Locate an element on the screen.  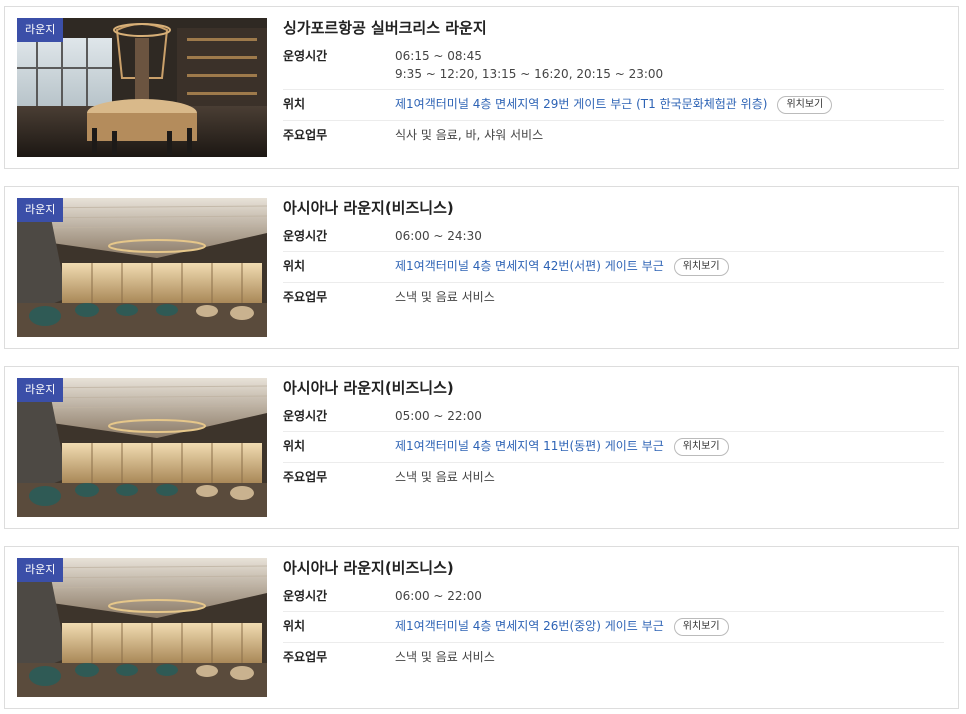
location-row: 위치 제1여객터미널 4층 면세지역 26번(중앙) 게이트 부근 위치보기 is located at coordinates (613, 627).